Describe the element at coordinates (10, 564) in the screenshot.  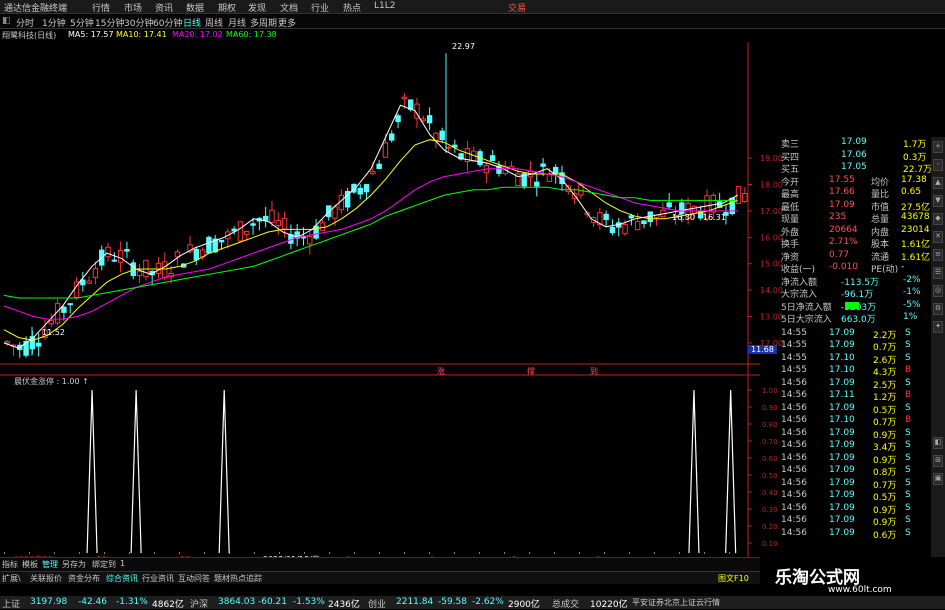
I see `indicator-tab: 指标` at that location.